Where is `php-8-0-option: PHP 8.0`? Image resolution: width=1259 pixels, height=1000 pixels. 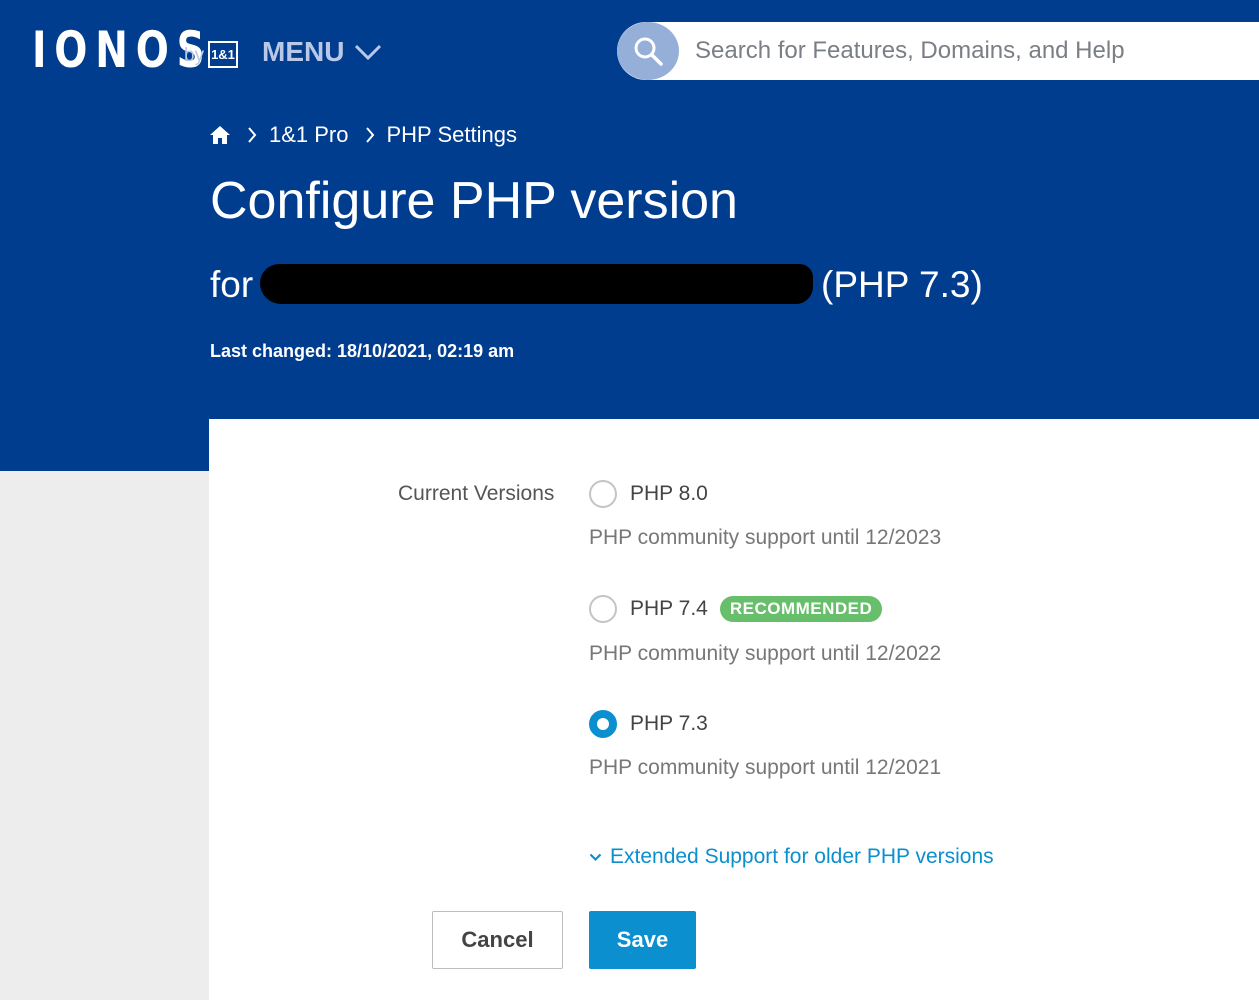
php-8-0-option: PHP 8.0 is located at coordinates (648, 494).